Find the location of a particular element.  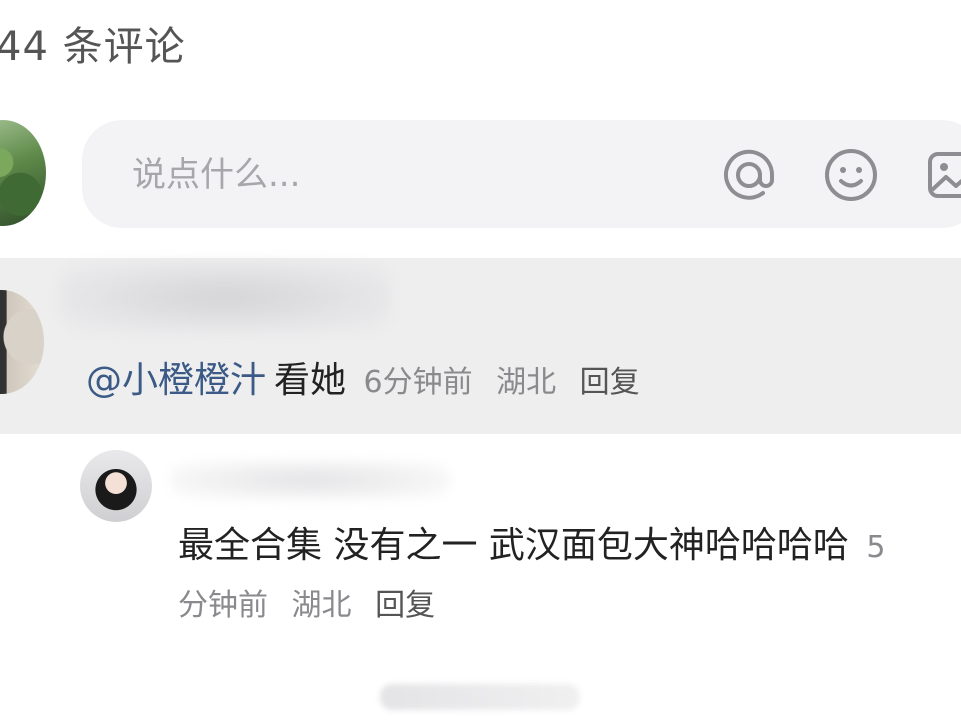

reply-avatar is located at coordinates (116, 486).